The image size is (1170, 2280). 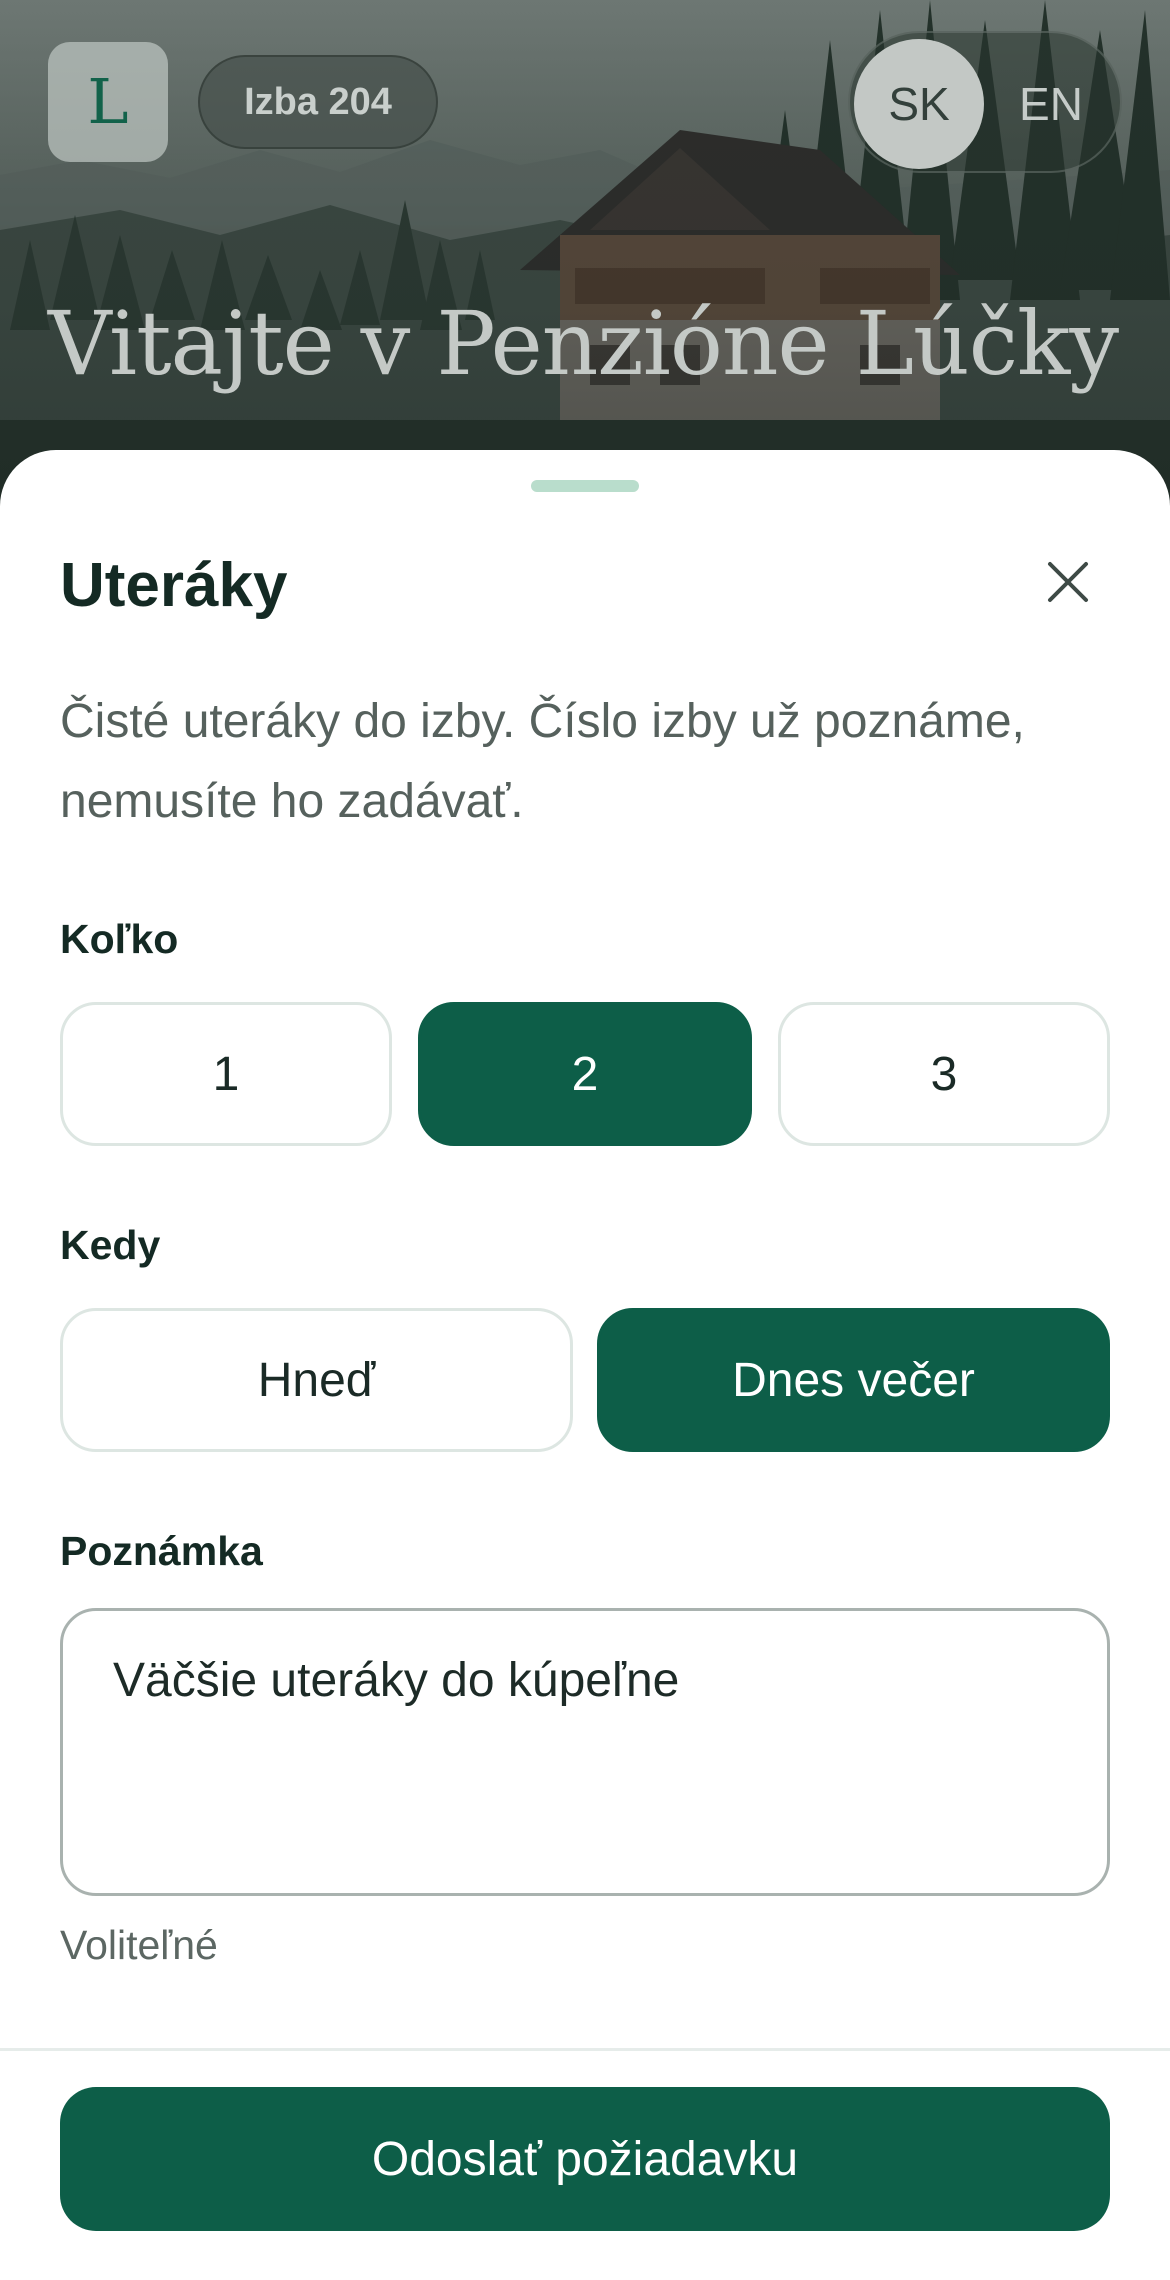 What do you see at coordinates (585, 1074) in the screenshot?
I see `quantity-option-2: 2` at bounding box center [585, 1074].